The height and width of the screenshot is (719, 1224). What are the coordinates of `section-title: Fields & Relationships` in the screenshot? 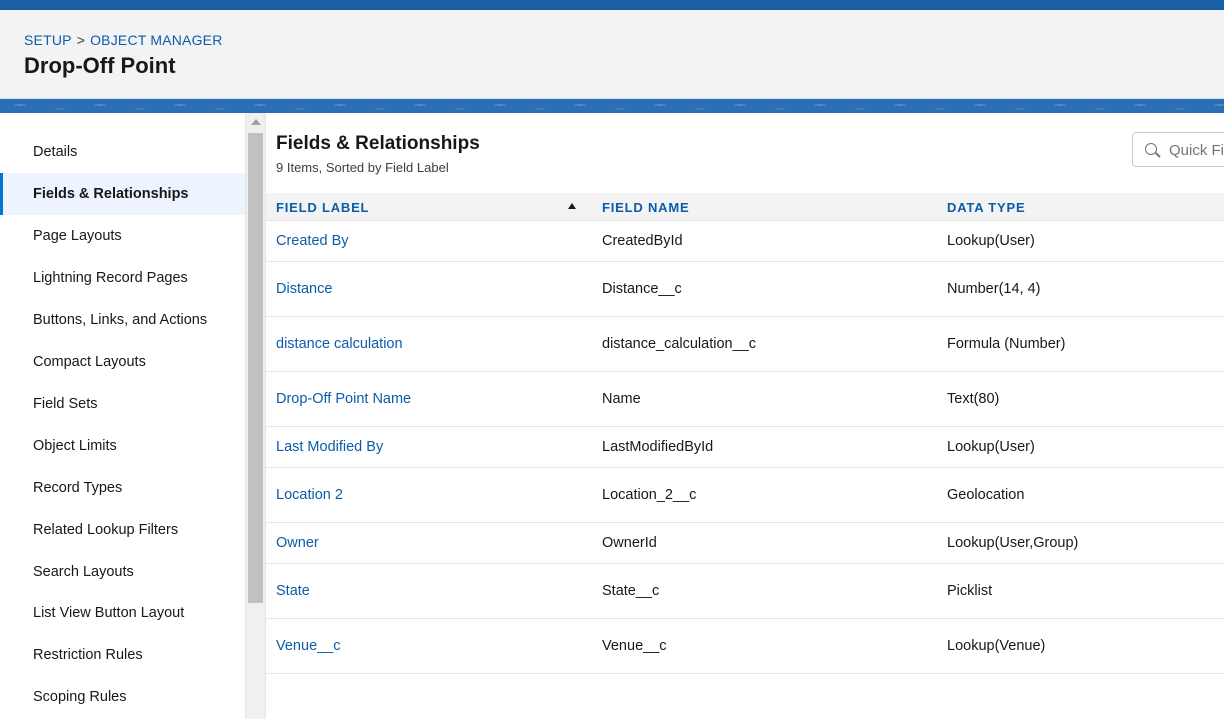 It's located at (378, 143).